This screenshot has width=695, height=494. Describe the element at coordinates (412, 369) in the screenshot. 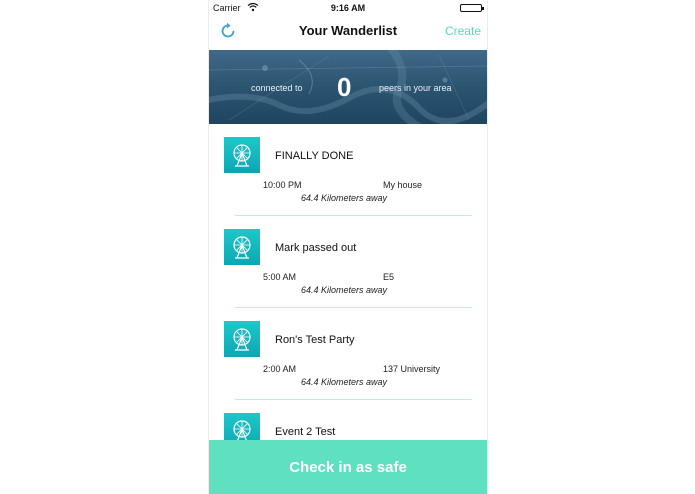

I see `event-location: 137 University` at that location.